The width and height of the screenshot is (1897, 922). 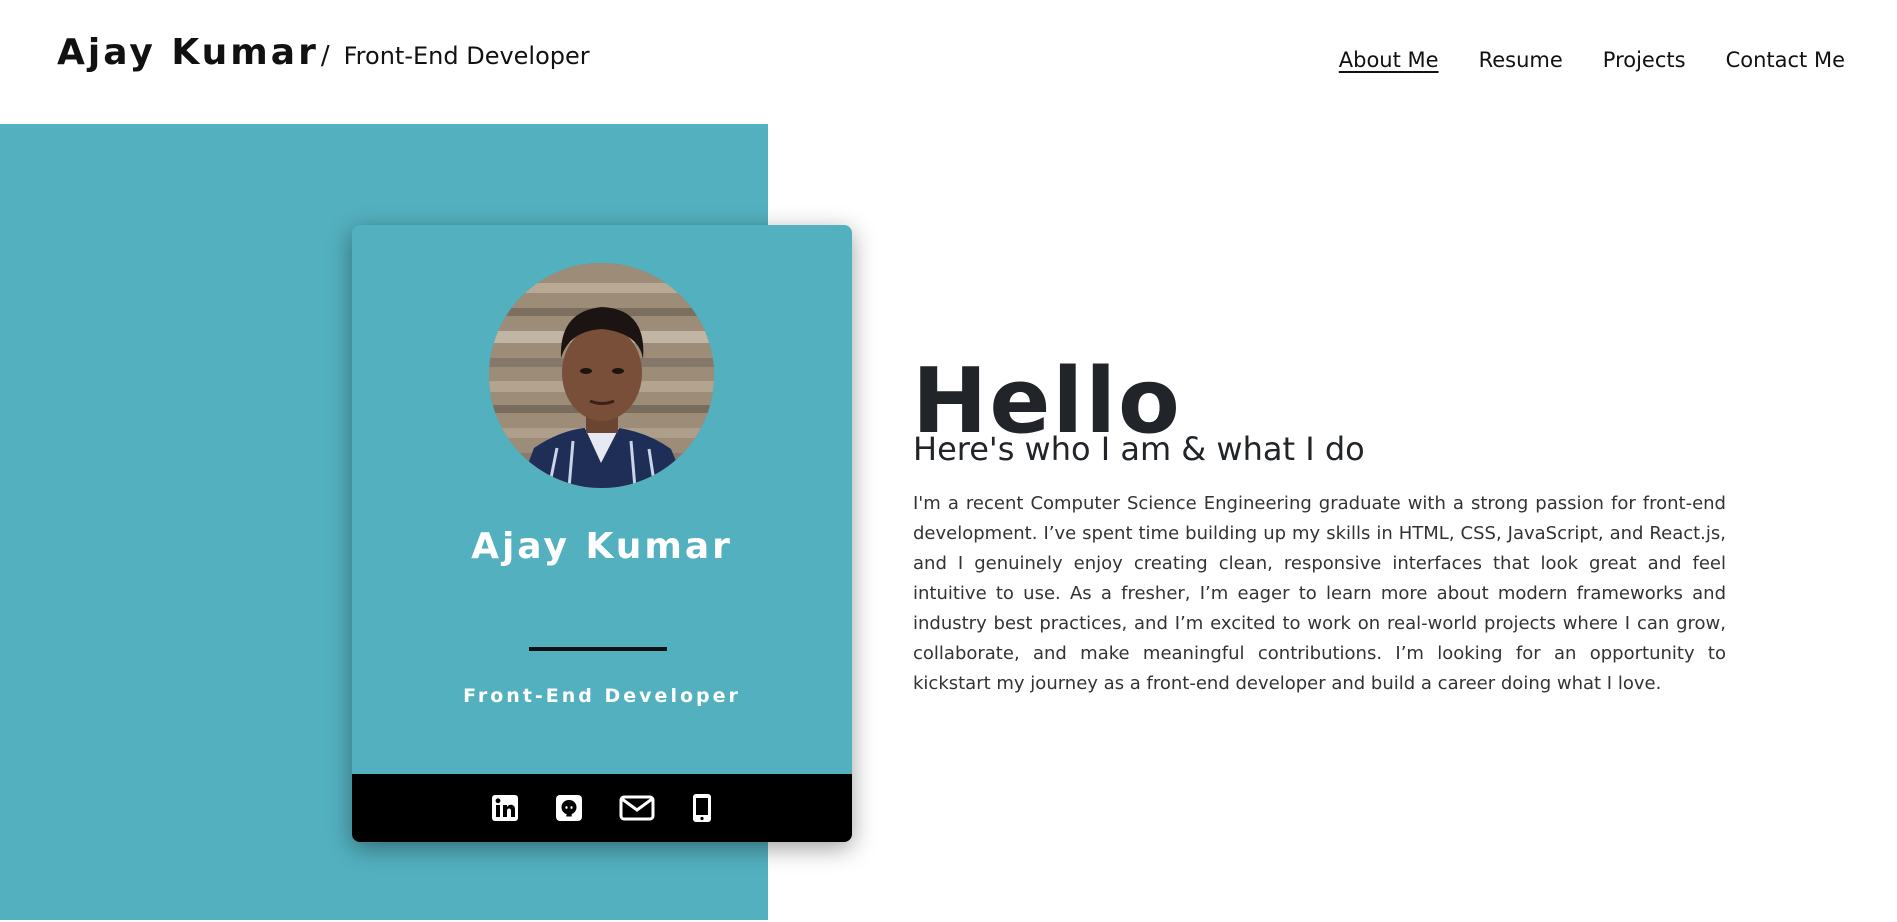 What do you see at coordinates (602, 808) in the screenshot?
I see `social-links-bar` at bounding box center [602, 808].